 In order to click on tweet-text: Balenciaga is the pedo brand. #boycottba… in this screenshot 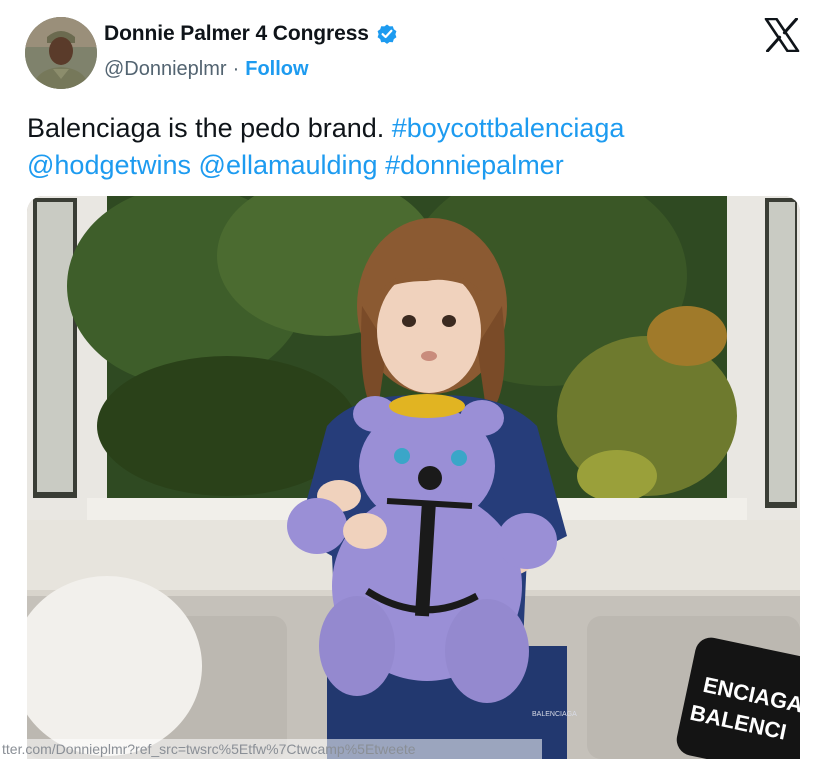, I will do `click(417, 147)`.